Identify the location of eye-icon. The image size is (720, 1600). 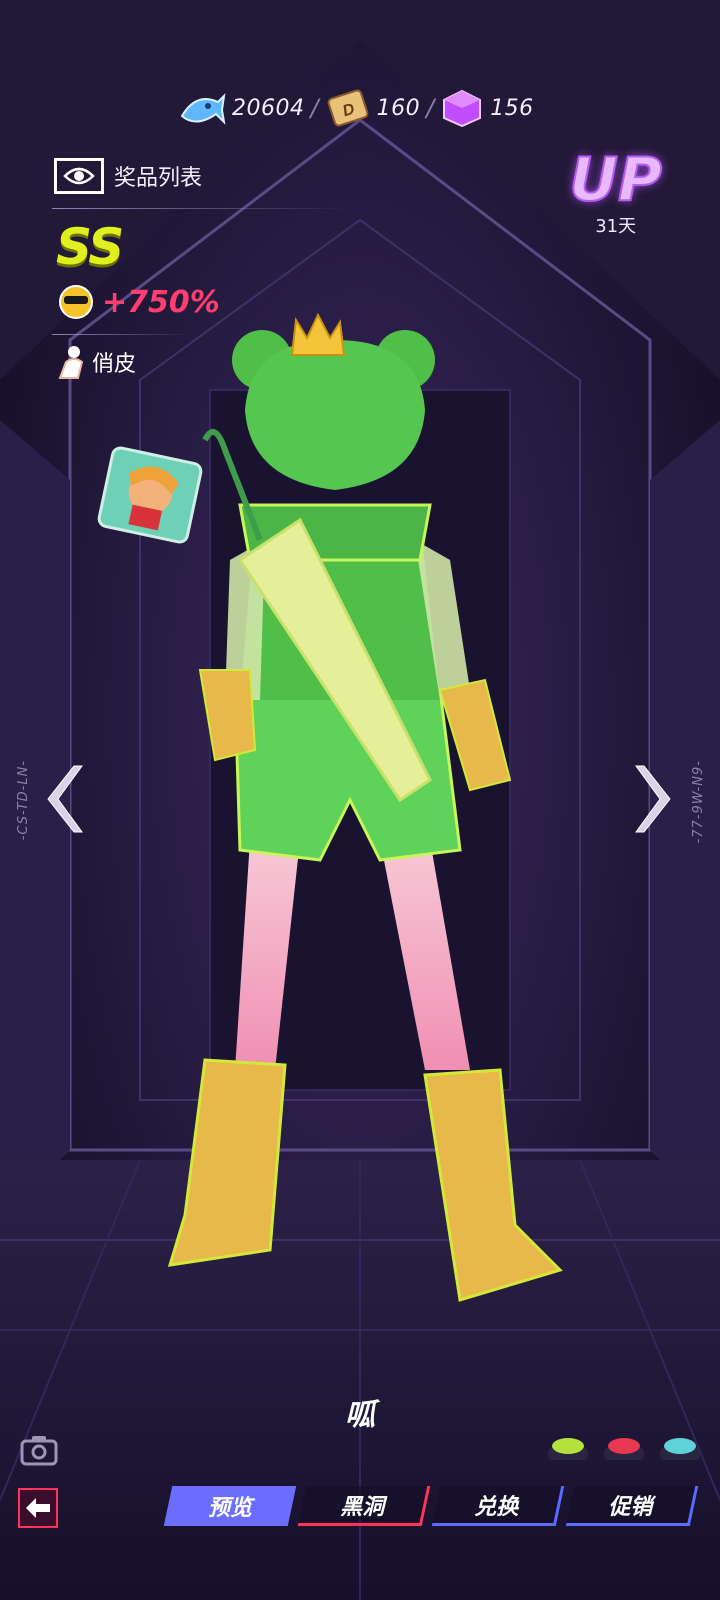
(79, 176).